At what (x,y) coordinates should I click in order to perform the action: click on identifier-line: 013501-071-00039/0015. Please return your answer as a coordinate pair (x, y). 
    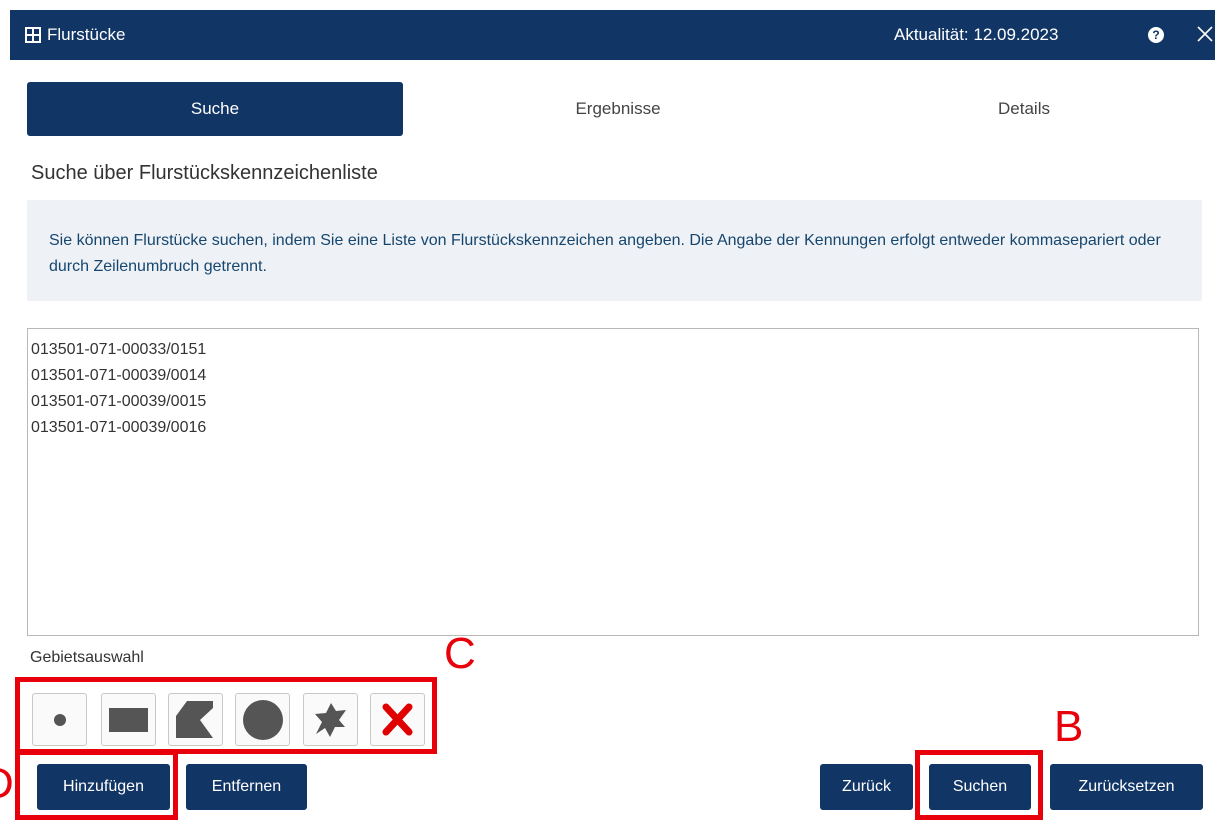
    Looking at the image, I should click on (119, 401).